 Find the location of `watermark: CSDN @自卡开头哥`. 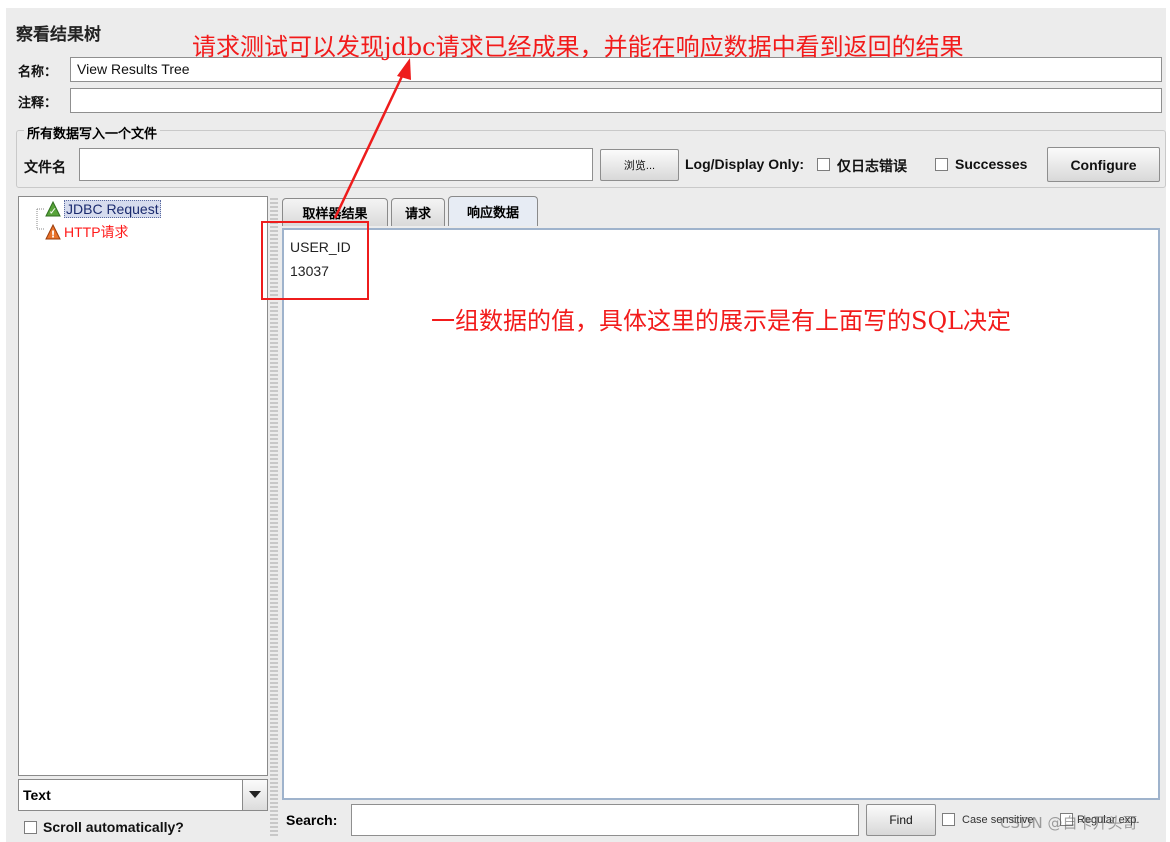

watermark: CSDN @自卡开头哥 is located at coordinates (1069, 823).